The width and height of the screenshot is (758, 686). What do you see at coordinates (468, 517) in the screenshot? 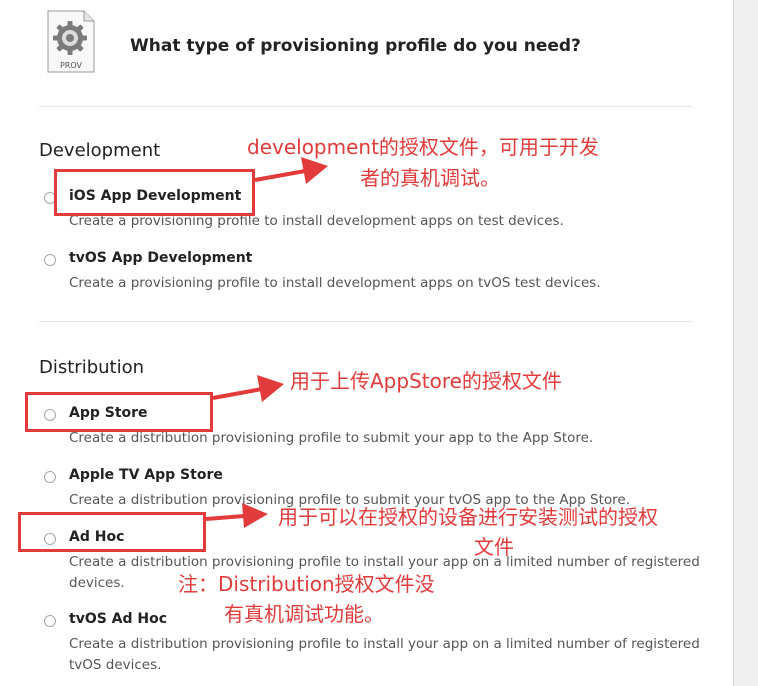
I see `note-ad-hoc-line1: 用于可以在授权的设备进行安装测试的授权` at bounding box center [468, 517].